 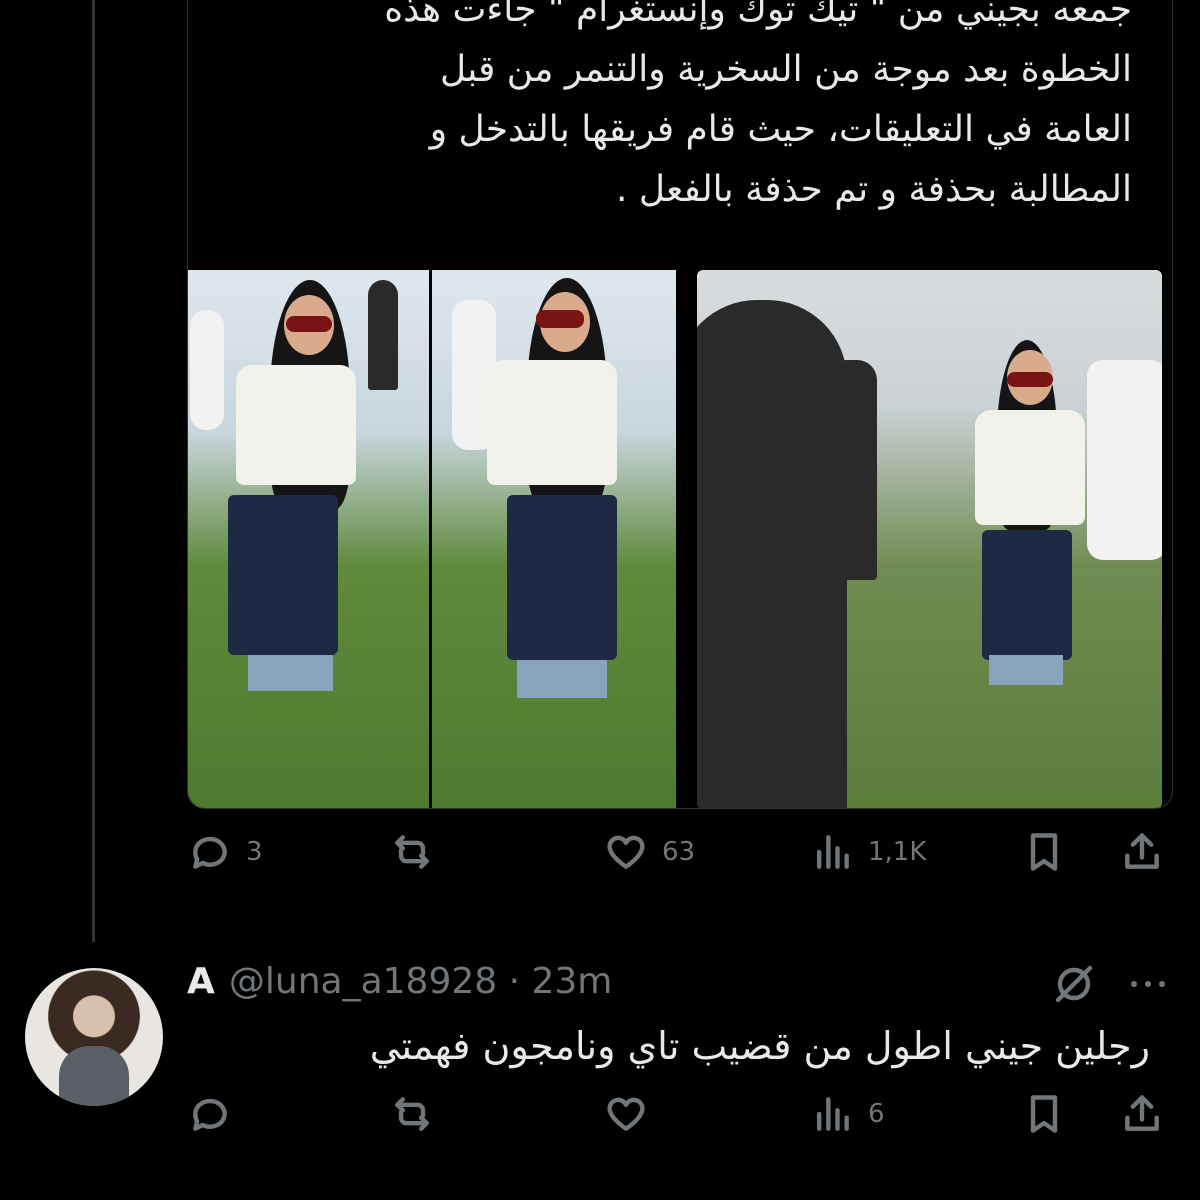 What do you see at coordinates (679, 852) in the screenshot?
I see `like-count: 63` at bounding box center [679, 852].